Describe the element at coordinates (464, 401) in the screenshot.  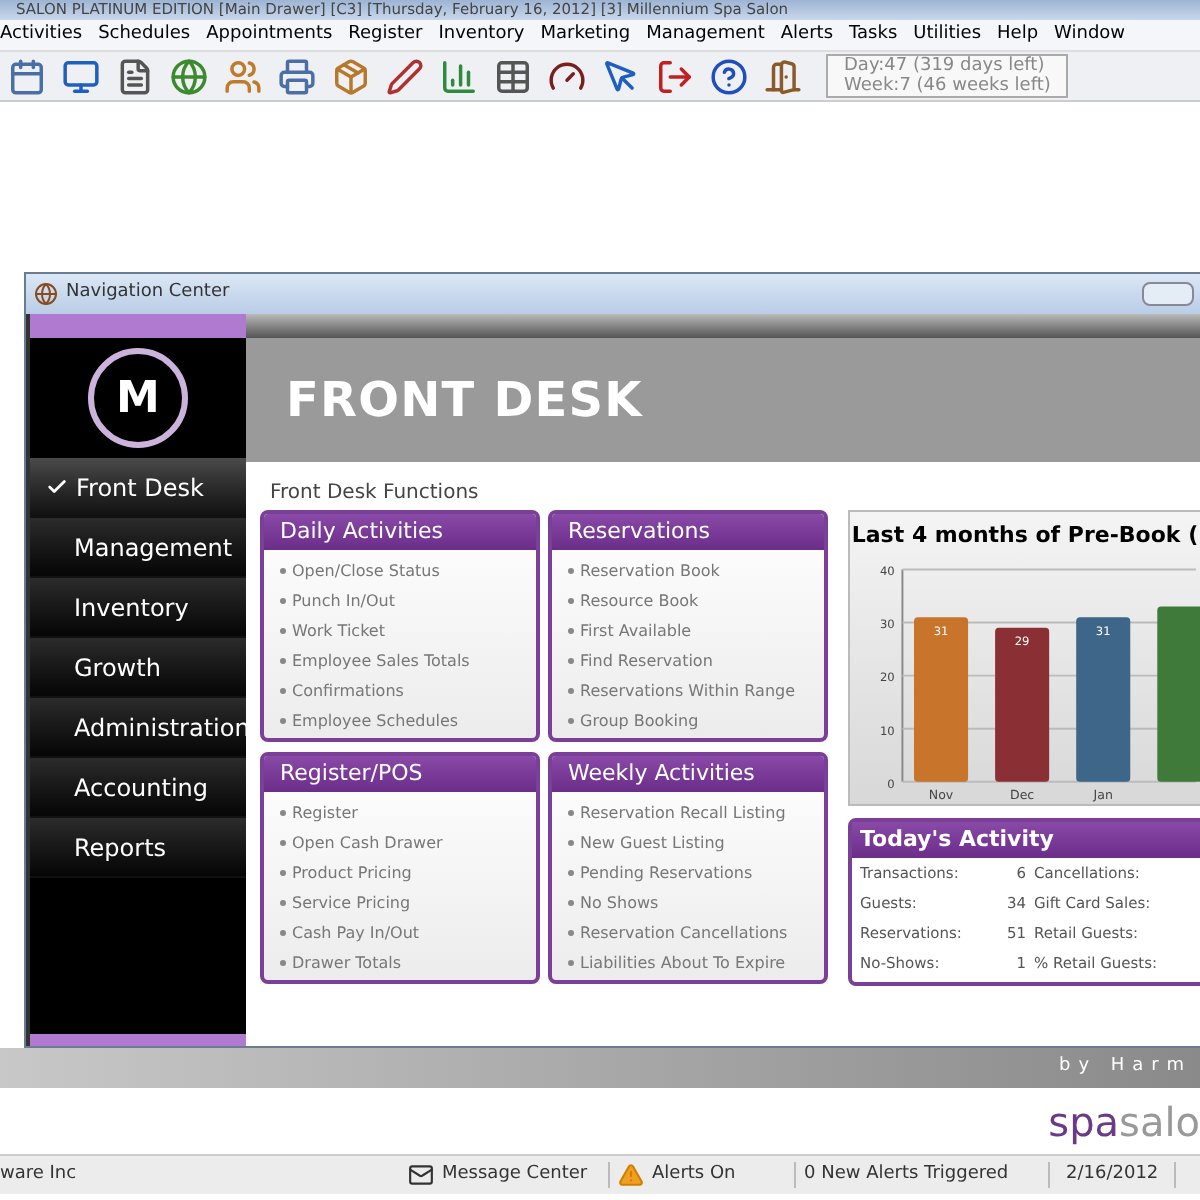
I see `header-title: FRONT DESK` at that location.